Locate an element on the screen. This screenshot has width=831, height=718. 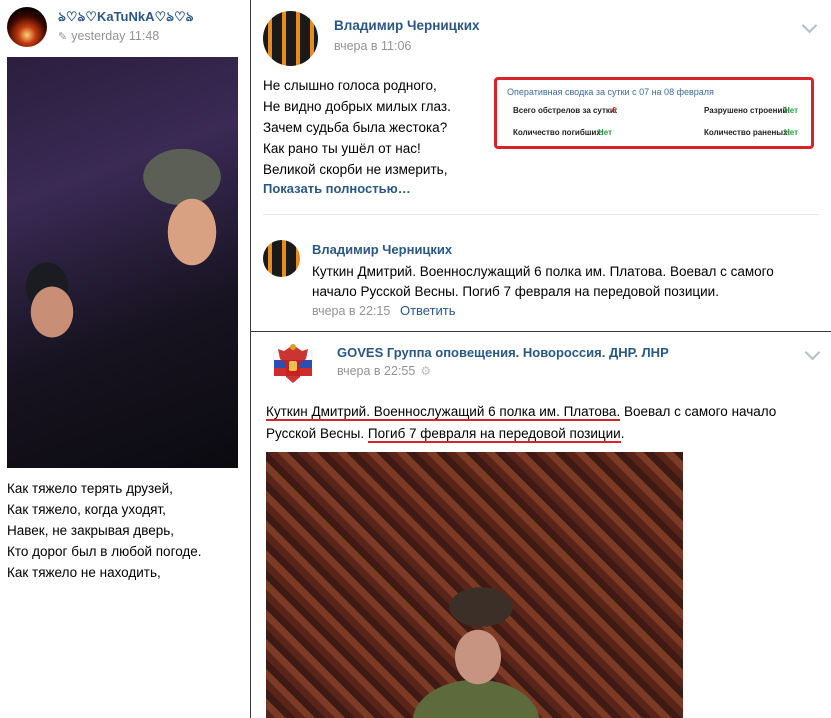
plain-text: Русской Весны. is located at coordinates (317, 433).